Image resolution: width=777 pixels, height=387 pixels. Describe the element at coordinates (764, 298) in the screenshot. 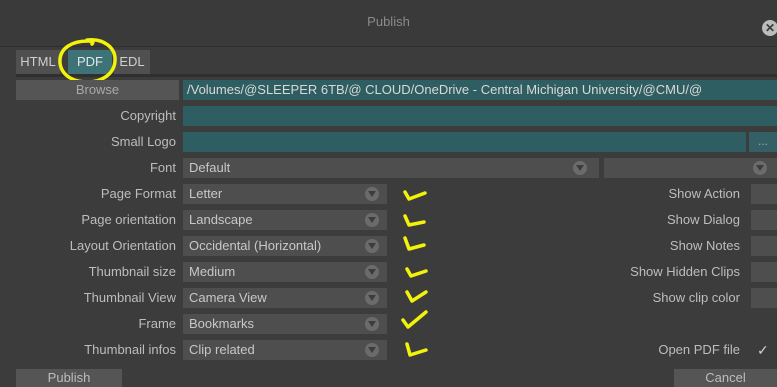

I see `show-clip-color-checkbox` at that location.